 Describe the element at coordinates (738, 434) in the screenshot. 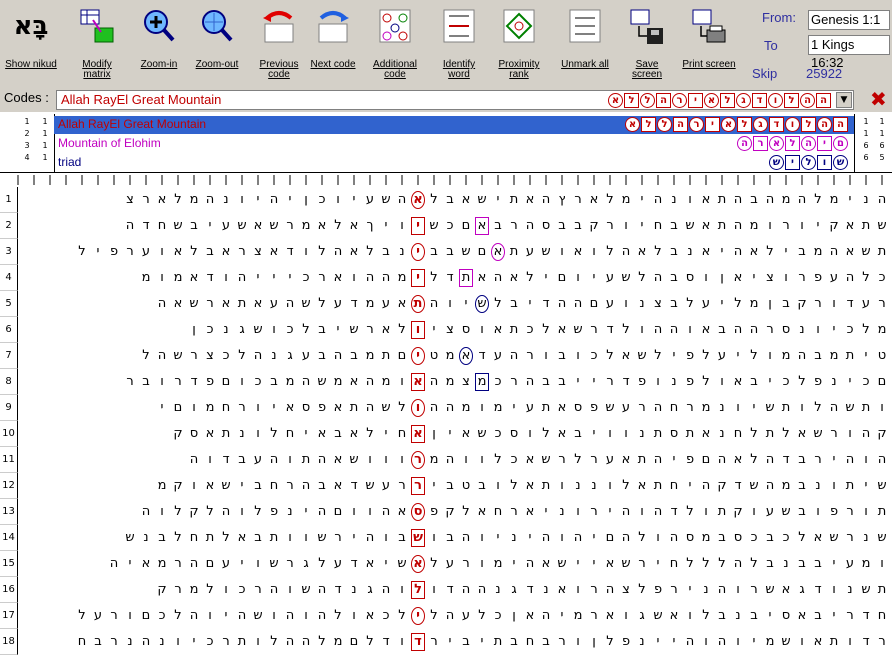

I see `matrix-letter: ח` at that location.